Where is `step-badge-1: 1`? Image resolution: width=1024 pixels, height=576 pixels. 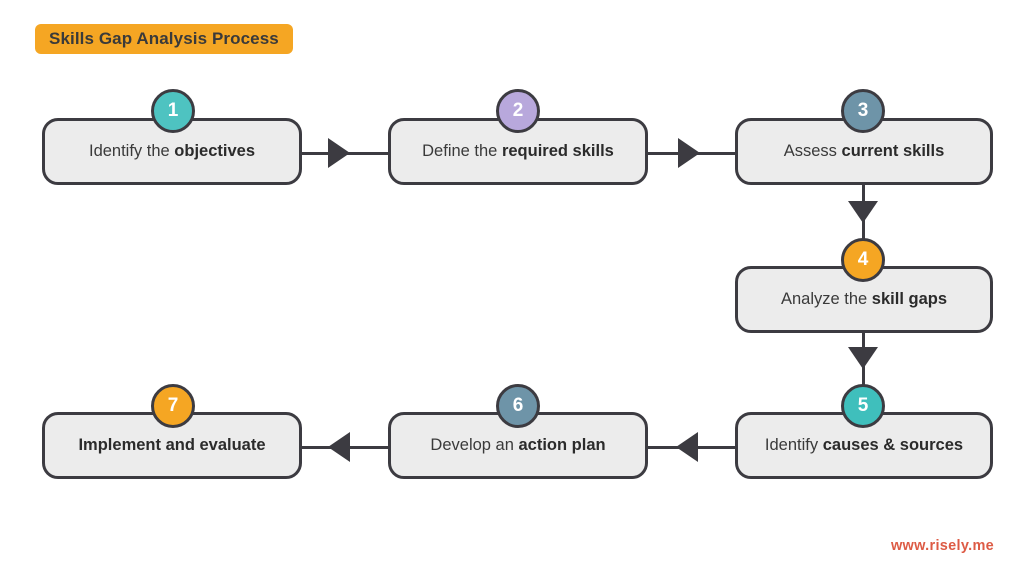
step-badge-1: 1 is located at coordinates (173, 111).